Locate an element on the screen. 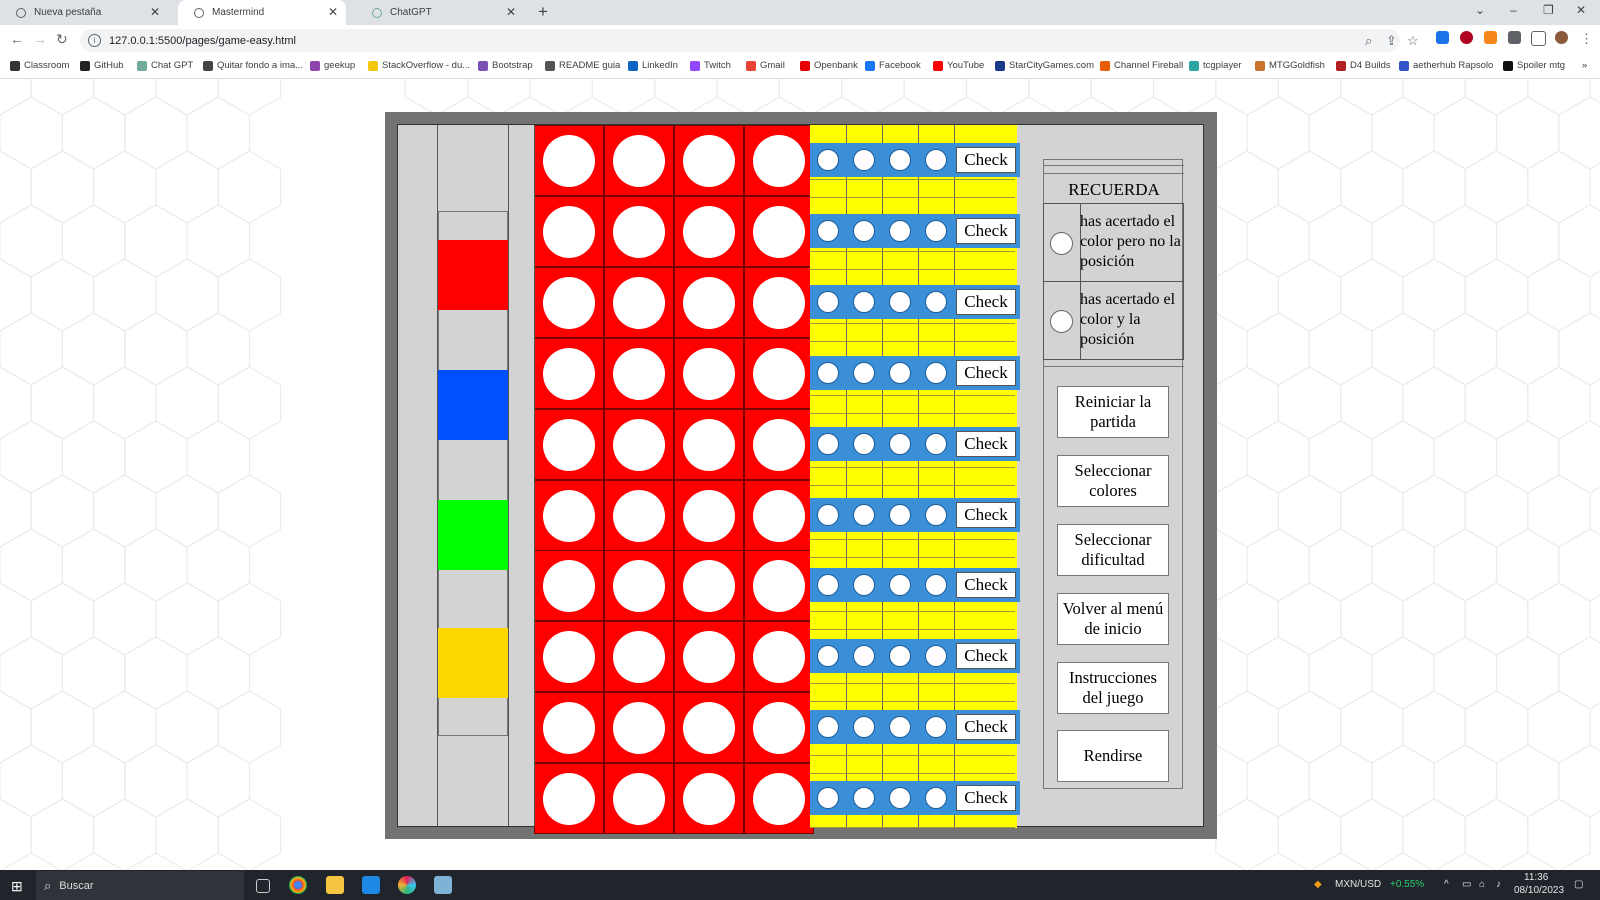 The image size is (1600, 900). close-window-icon: ✕ is located at coordinates (1581, 10).